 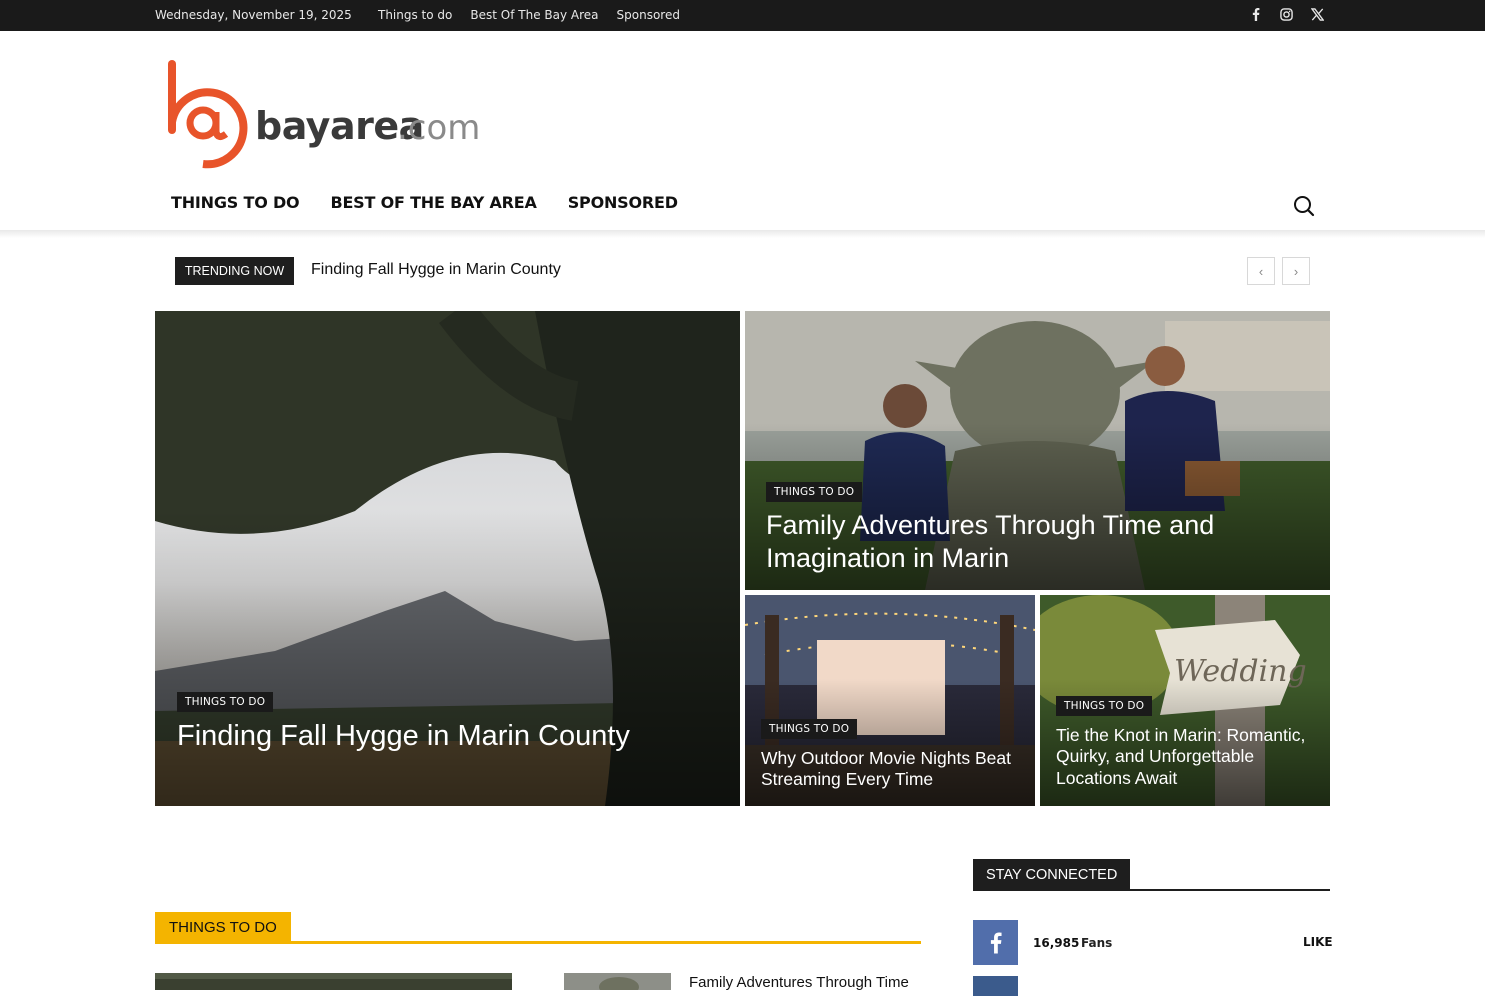 What do you see at coordinates (799, 982) in the screenshot?
I see `article-title: Family Adventures Through Time` at bounding box center [799, 982].